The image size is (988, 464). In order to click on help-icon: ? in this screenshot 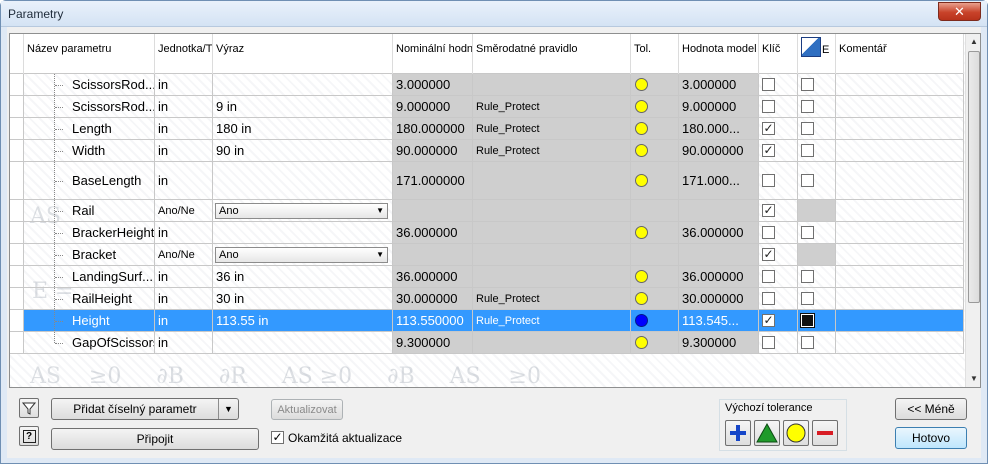, I will do `click(29, 436)`.